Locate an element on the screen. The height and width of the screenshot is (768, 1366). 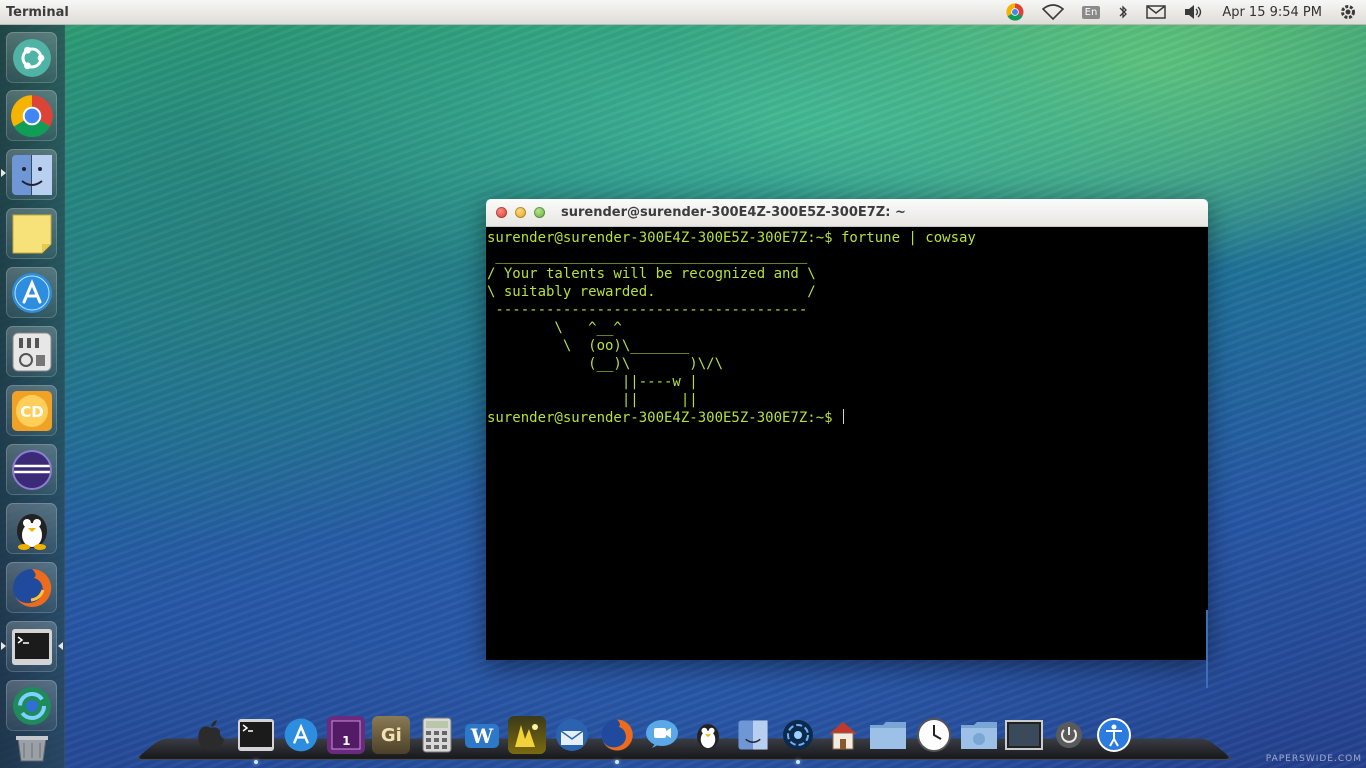
folder-icon is located at coordinates (888, 735).